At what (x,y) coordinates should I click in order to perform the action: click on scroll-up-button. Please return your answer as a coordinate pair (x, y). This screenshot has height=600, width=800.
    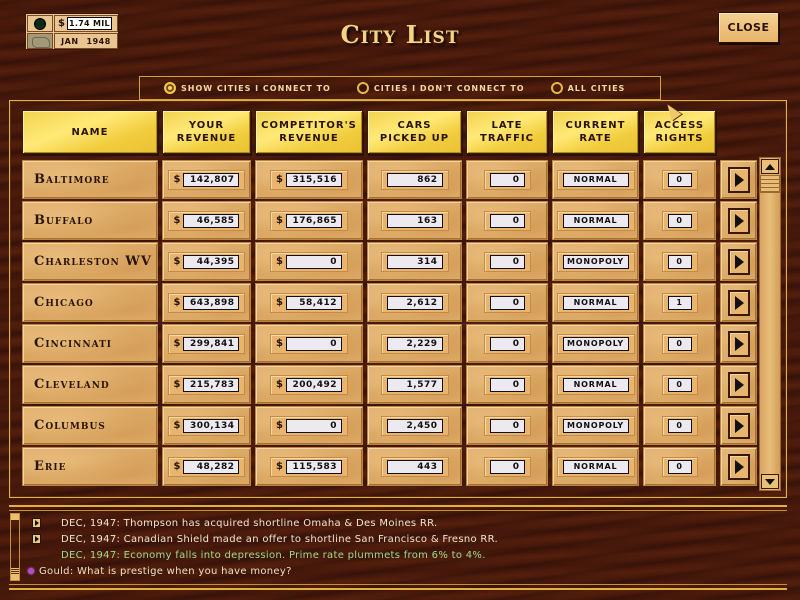
    Looking at the image, I should click on (770, 166).